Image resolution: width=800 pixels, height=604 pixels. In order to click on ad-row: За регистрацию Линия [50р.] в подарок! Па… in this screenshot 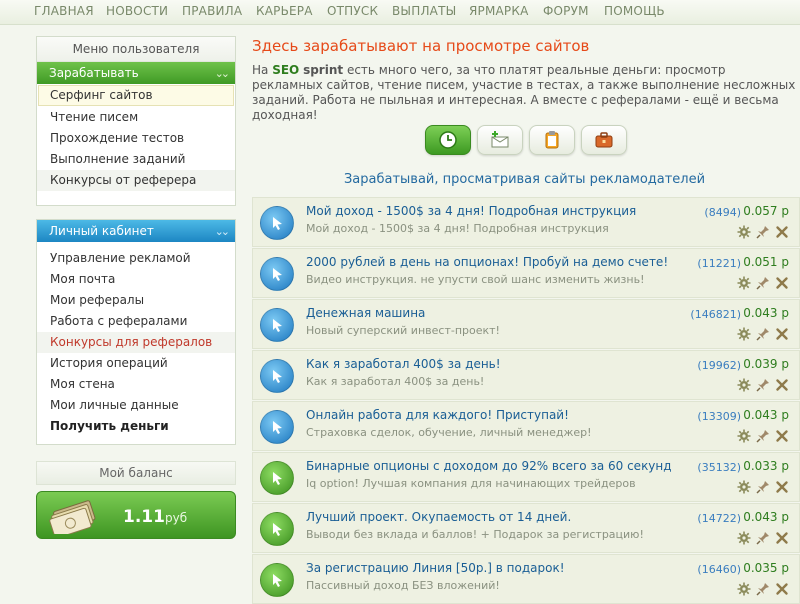, I will do `click(526, 579)`.